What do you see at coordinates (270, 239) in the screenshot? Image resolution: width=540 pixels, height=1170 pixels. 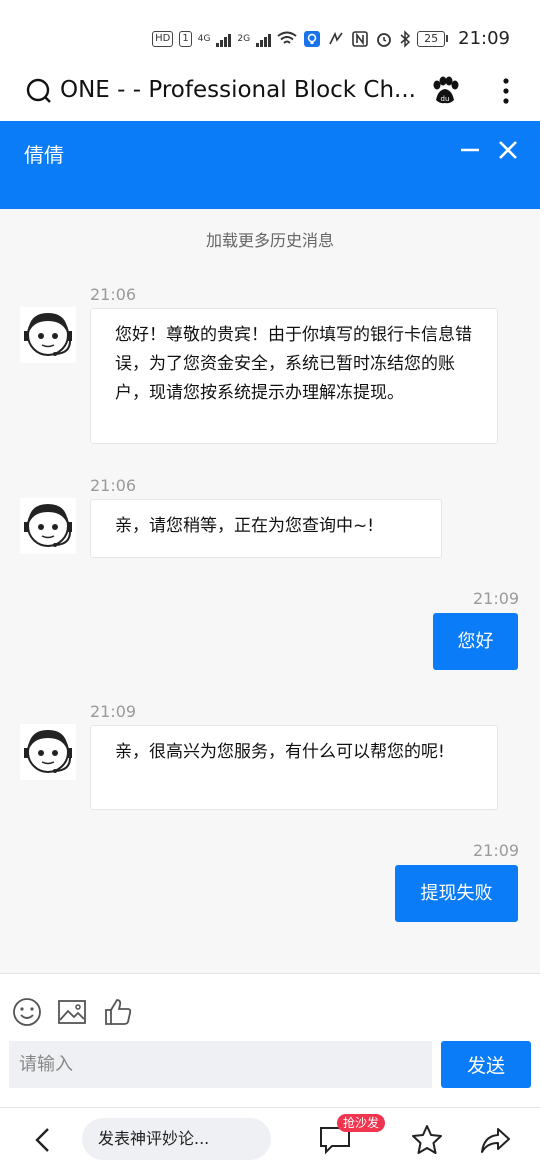 I see `load-more-history-link: 加载更多历史消息` at bounding box center [270, 239].